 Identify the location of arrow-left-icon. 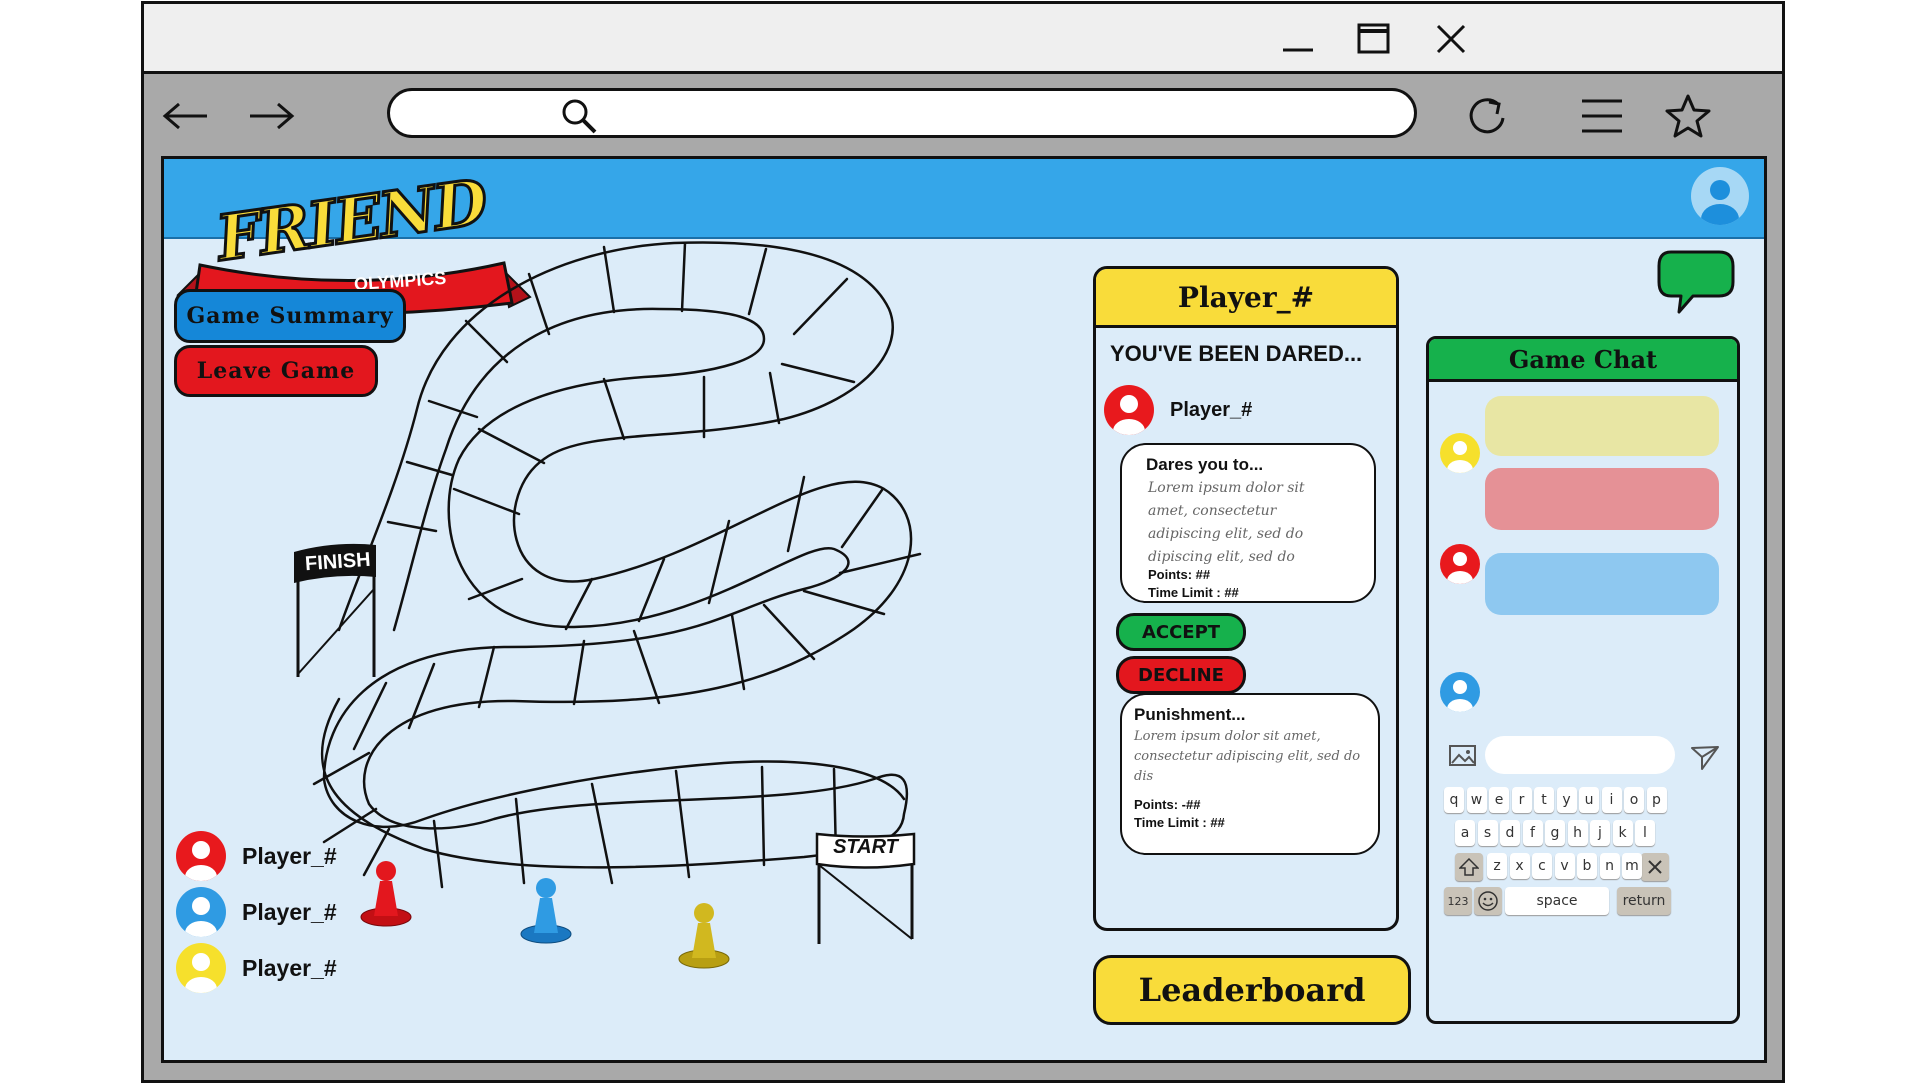
(184, 116).